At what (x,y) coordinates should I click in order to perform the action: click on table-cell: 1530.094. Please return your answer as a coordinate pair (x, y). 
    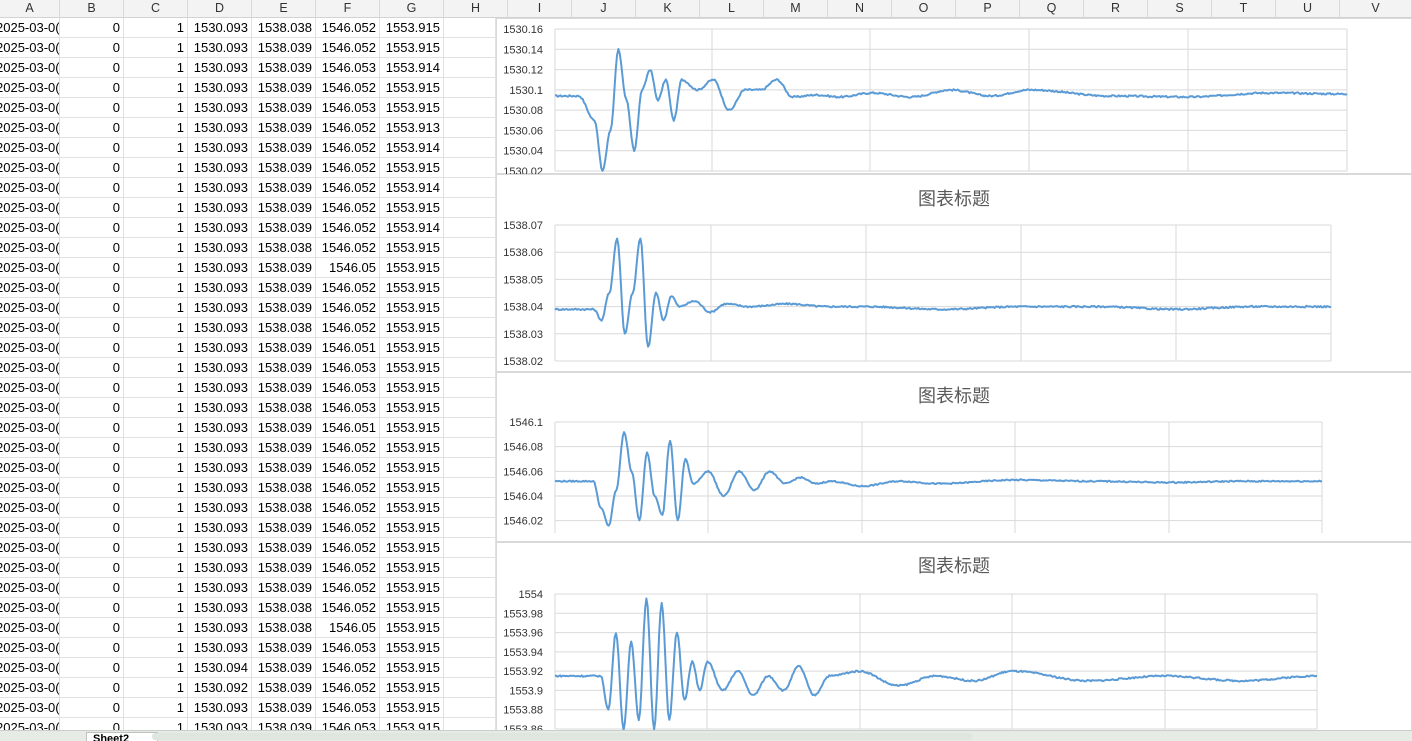
    Looking at the image, I should click on (220, 668).